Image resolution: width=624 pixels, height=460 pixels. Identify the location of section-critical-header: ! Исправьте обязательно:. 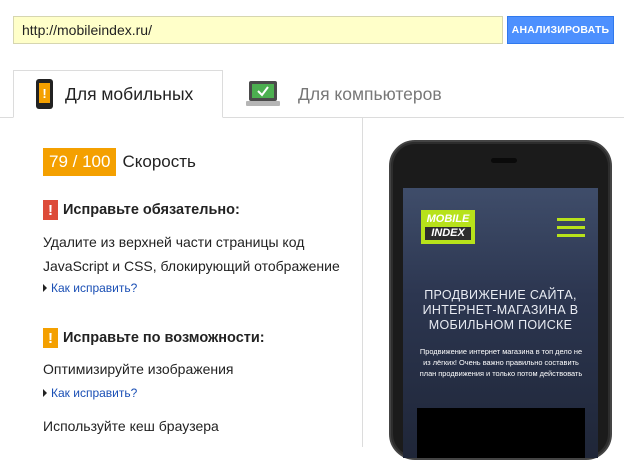
(141, 210).